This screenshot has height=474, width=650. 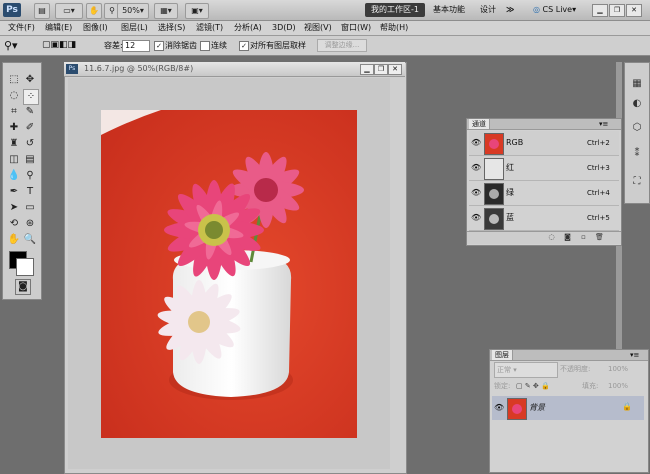 What do you see at coordinates (494, 219) in the screenshot?
I see `channel-thumbnail` at bounding box center [494, 219].